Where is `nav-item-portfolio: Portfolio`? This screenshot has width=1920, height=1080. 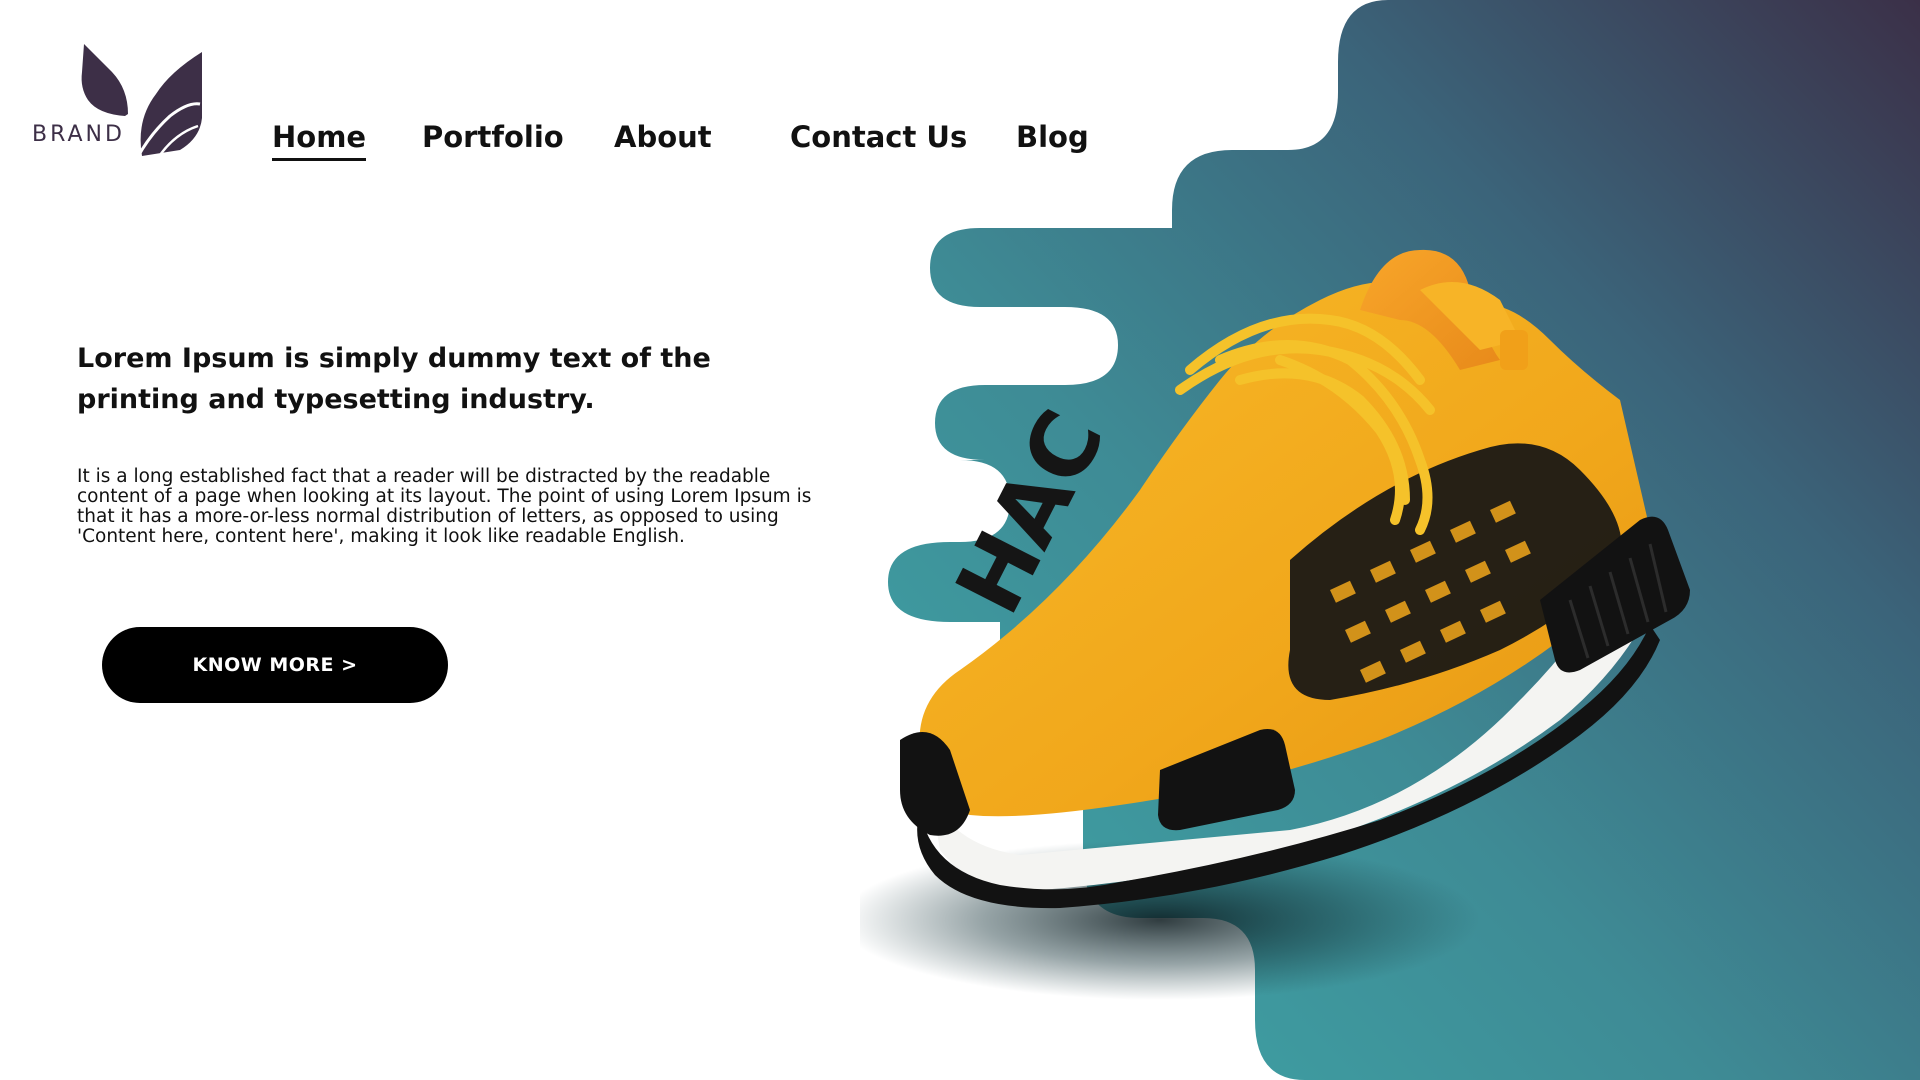 nav-item-portfolio: Portfolio is located at coordinates (493, 137).